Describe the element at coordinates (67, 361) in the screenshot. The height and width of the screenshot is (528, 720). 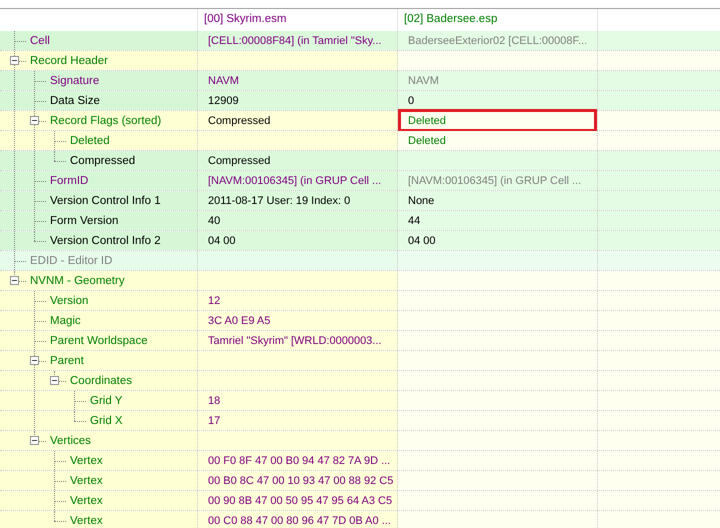
I see `field-label: Parent` at that location.